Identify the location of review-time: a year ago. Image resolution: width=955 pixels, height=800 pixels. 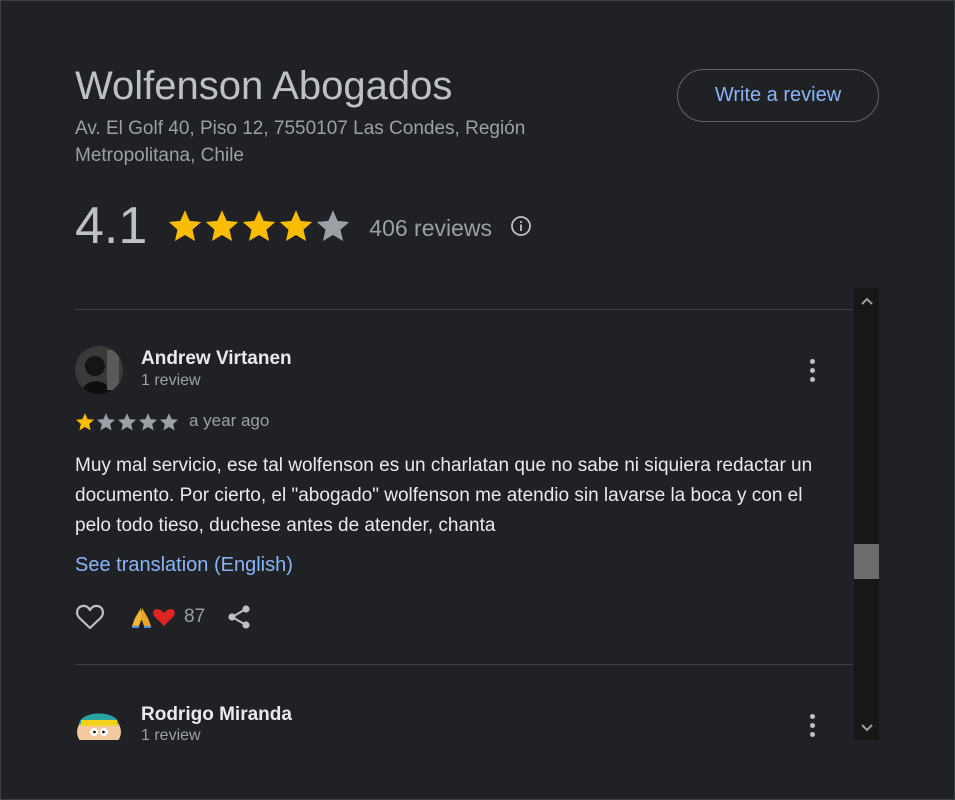
(229, 420).